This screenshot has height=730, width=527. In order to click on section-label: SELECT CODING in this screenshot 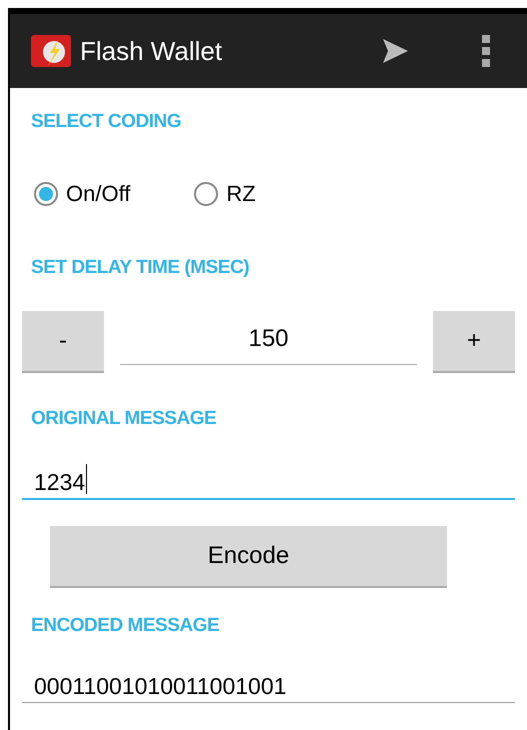, I will do `click(106, 121)`.